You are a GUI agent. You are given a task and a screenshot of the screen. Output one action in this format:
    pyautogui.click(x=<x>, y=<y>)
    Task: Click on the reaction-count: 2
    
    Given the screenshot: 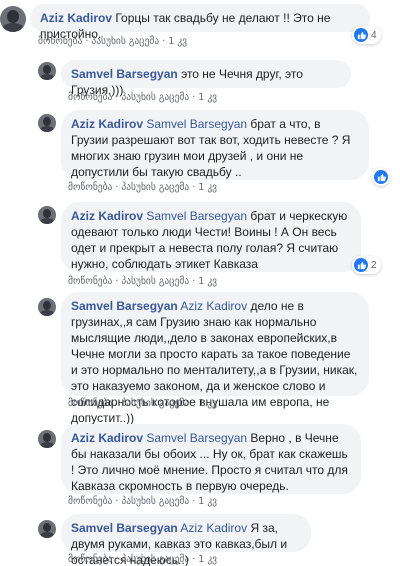 What is the action you would take?
    pyautogui.click(x=366, y=265)
    